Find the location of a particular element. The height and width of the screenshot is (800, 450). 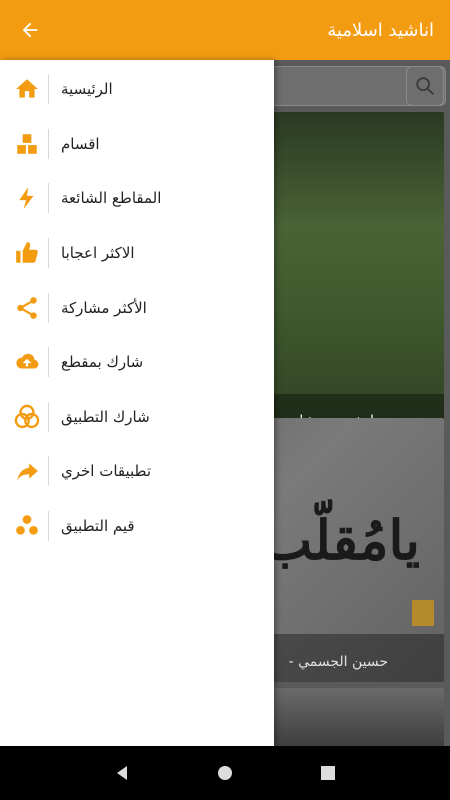

video-caption: حسين الجسمي - is located at coordinates (338, 662).